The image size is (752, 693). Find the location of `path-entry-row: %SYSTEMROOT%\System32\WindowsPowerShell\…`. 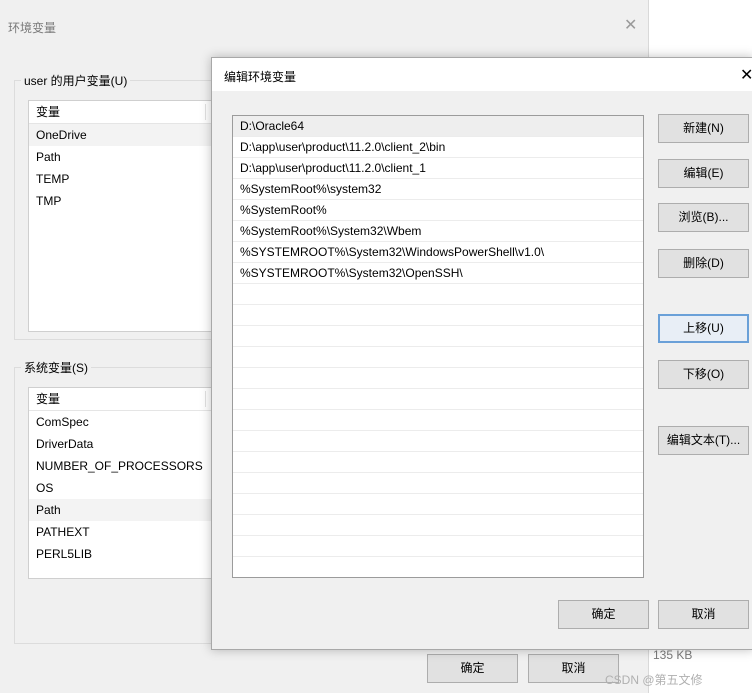

path-entry-row: %SYSTEMROOT%\System32\WindowsPowerShell\… is located at coordinates (438, 252).